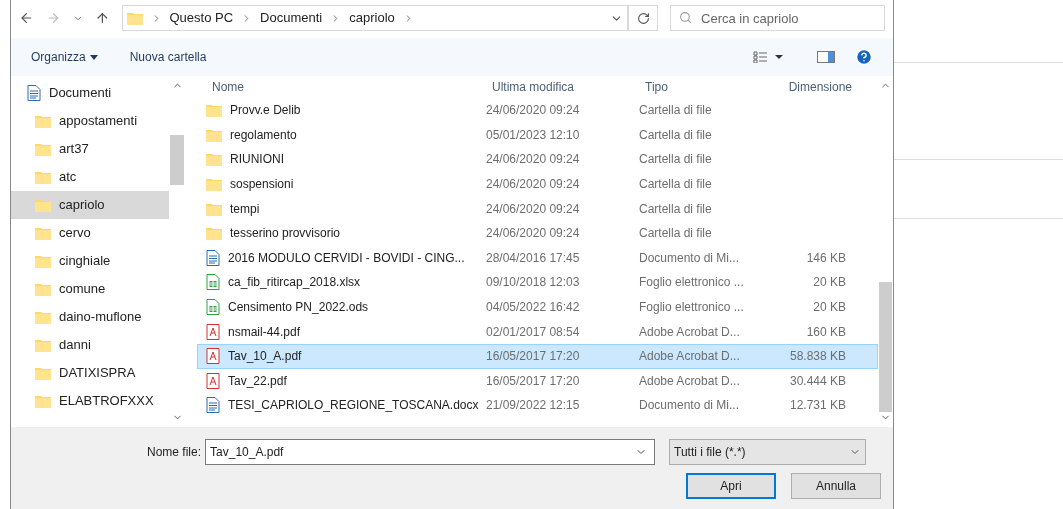  Describe the element at coordinates (533, 258) in the screenshot. I see `modified-date: 28/04/2016 17:45` at that location.